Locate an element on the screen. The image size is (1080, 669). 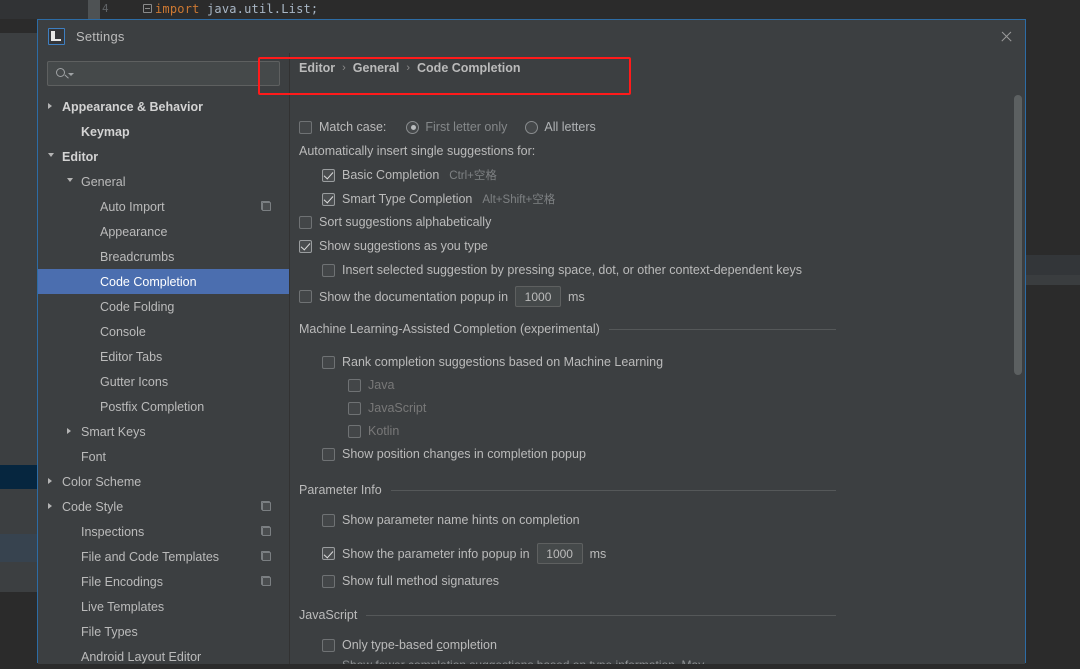
sidebar-item-appearance-behavior: Appearance & Behavior is located at coordinates (163, 106).